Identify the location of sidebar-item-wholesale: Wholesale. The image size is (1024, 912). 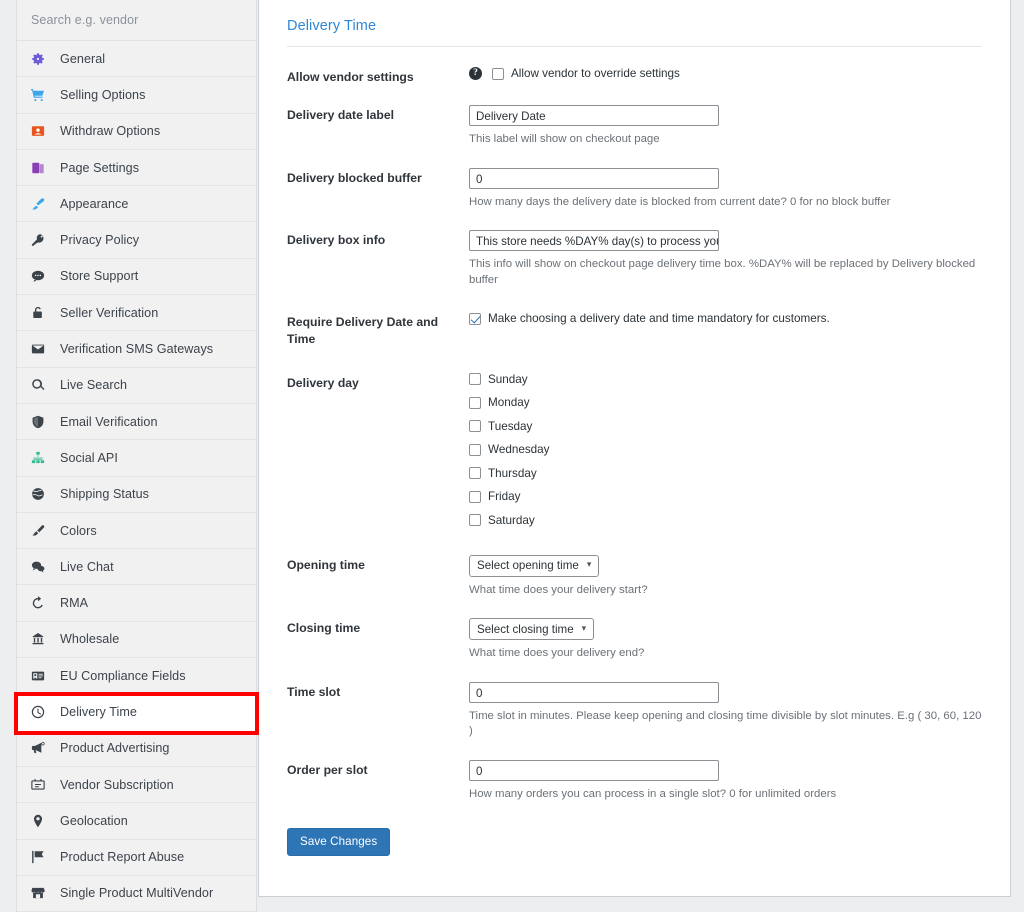
(136, 640).